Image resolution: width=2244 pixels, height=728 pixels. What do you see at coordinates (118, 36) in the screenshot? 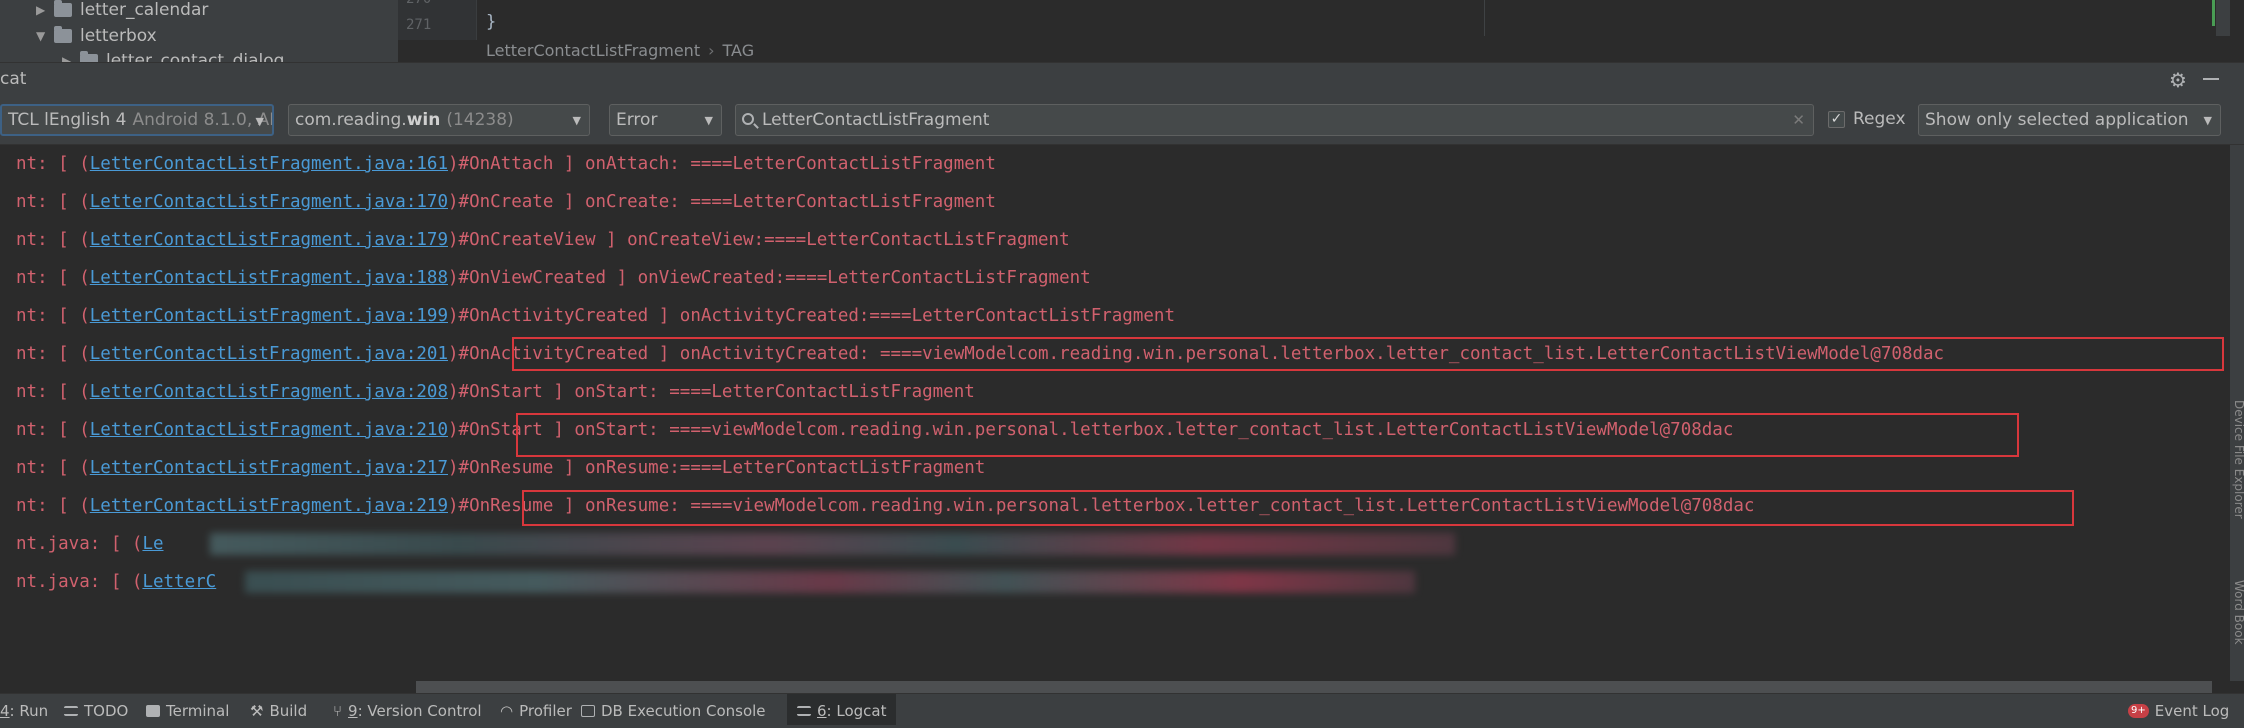
I see `tree-item-label: letterbox` at bounding box center [118, 36].